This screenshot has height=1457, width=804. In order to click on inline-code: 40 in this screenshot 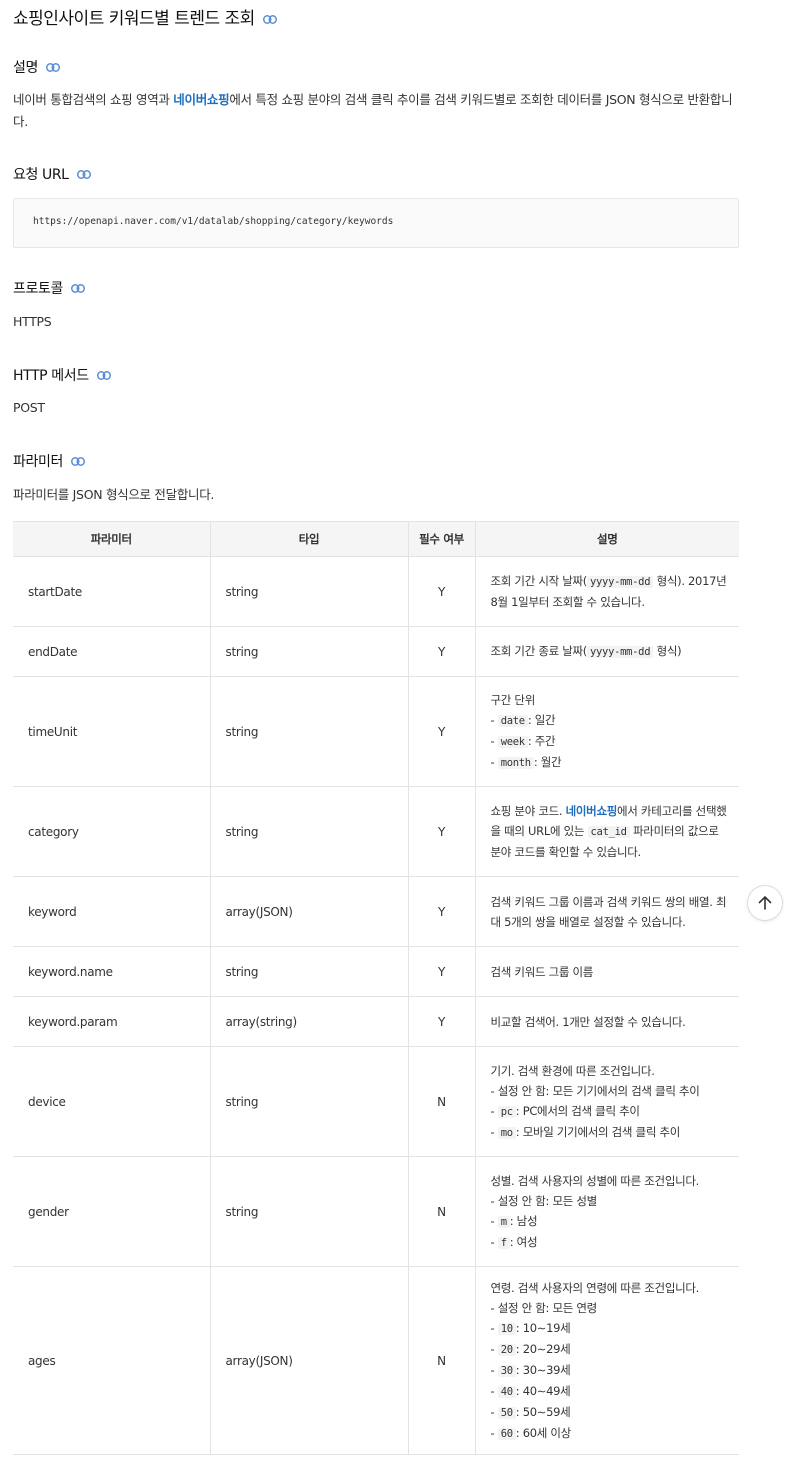, I will do `click(506, 1391)`.